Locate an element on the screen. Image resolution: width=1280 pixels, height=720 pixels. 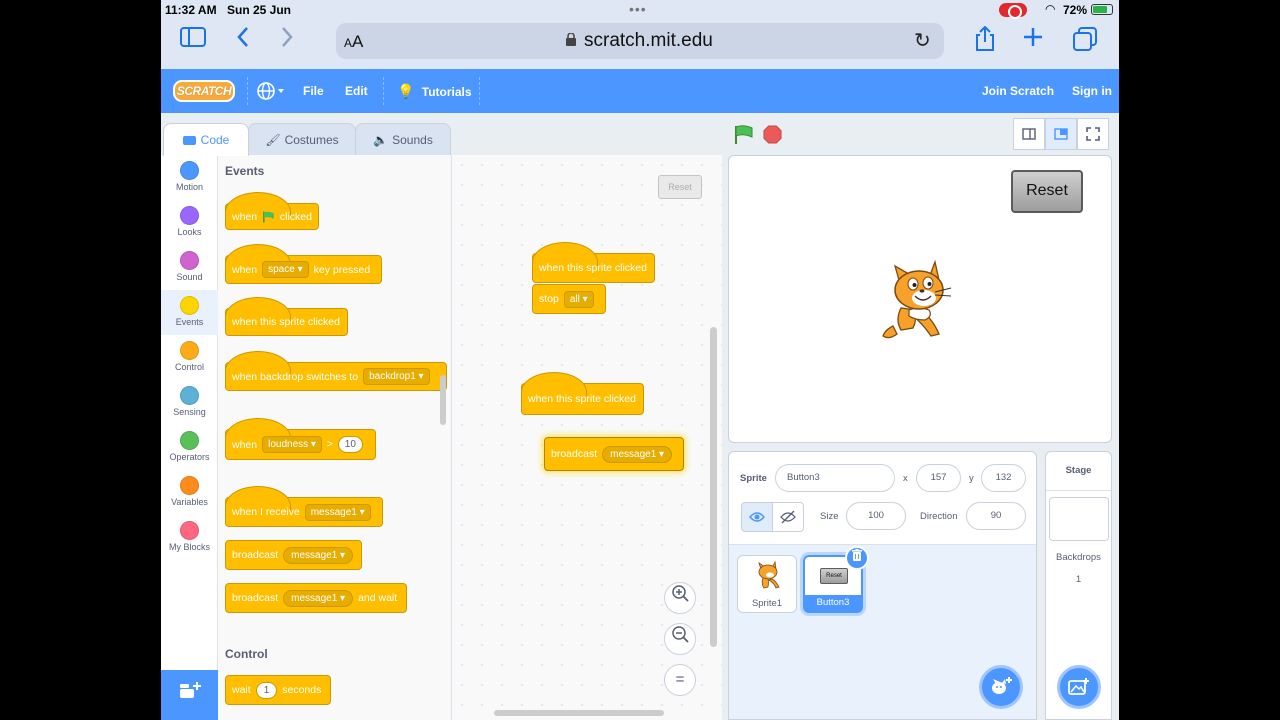
sensor-dropdown: loudness is located at coordinates (292, 444).